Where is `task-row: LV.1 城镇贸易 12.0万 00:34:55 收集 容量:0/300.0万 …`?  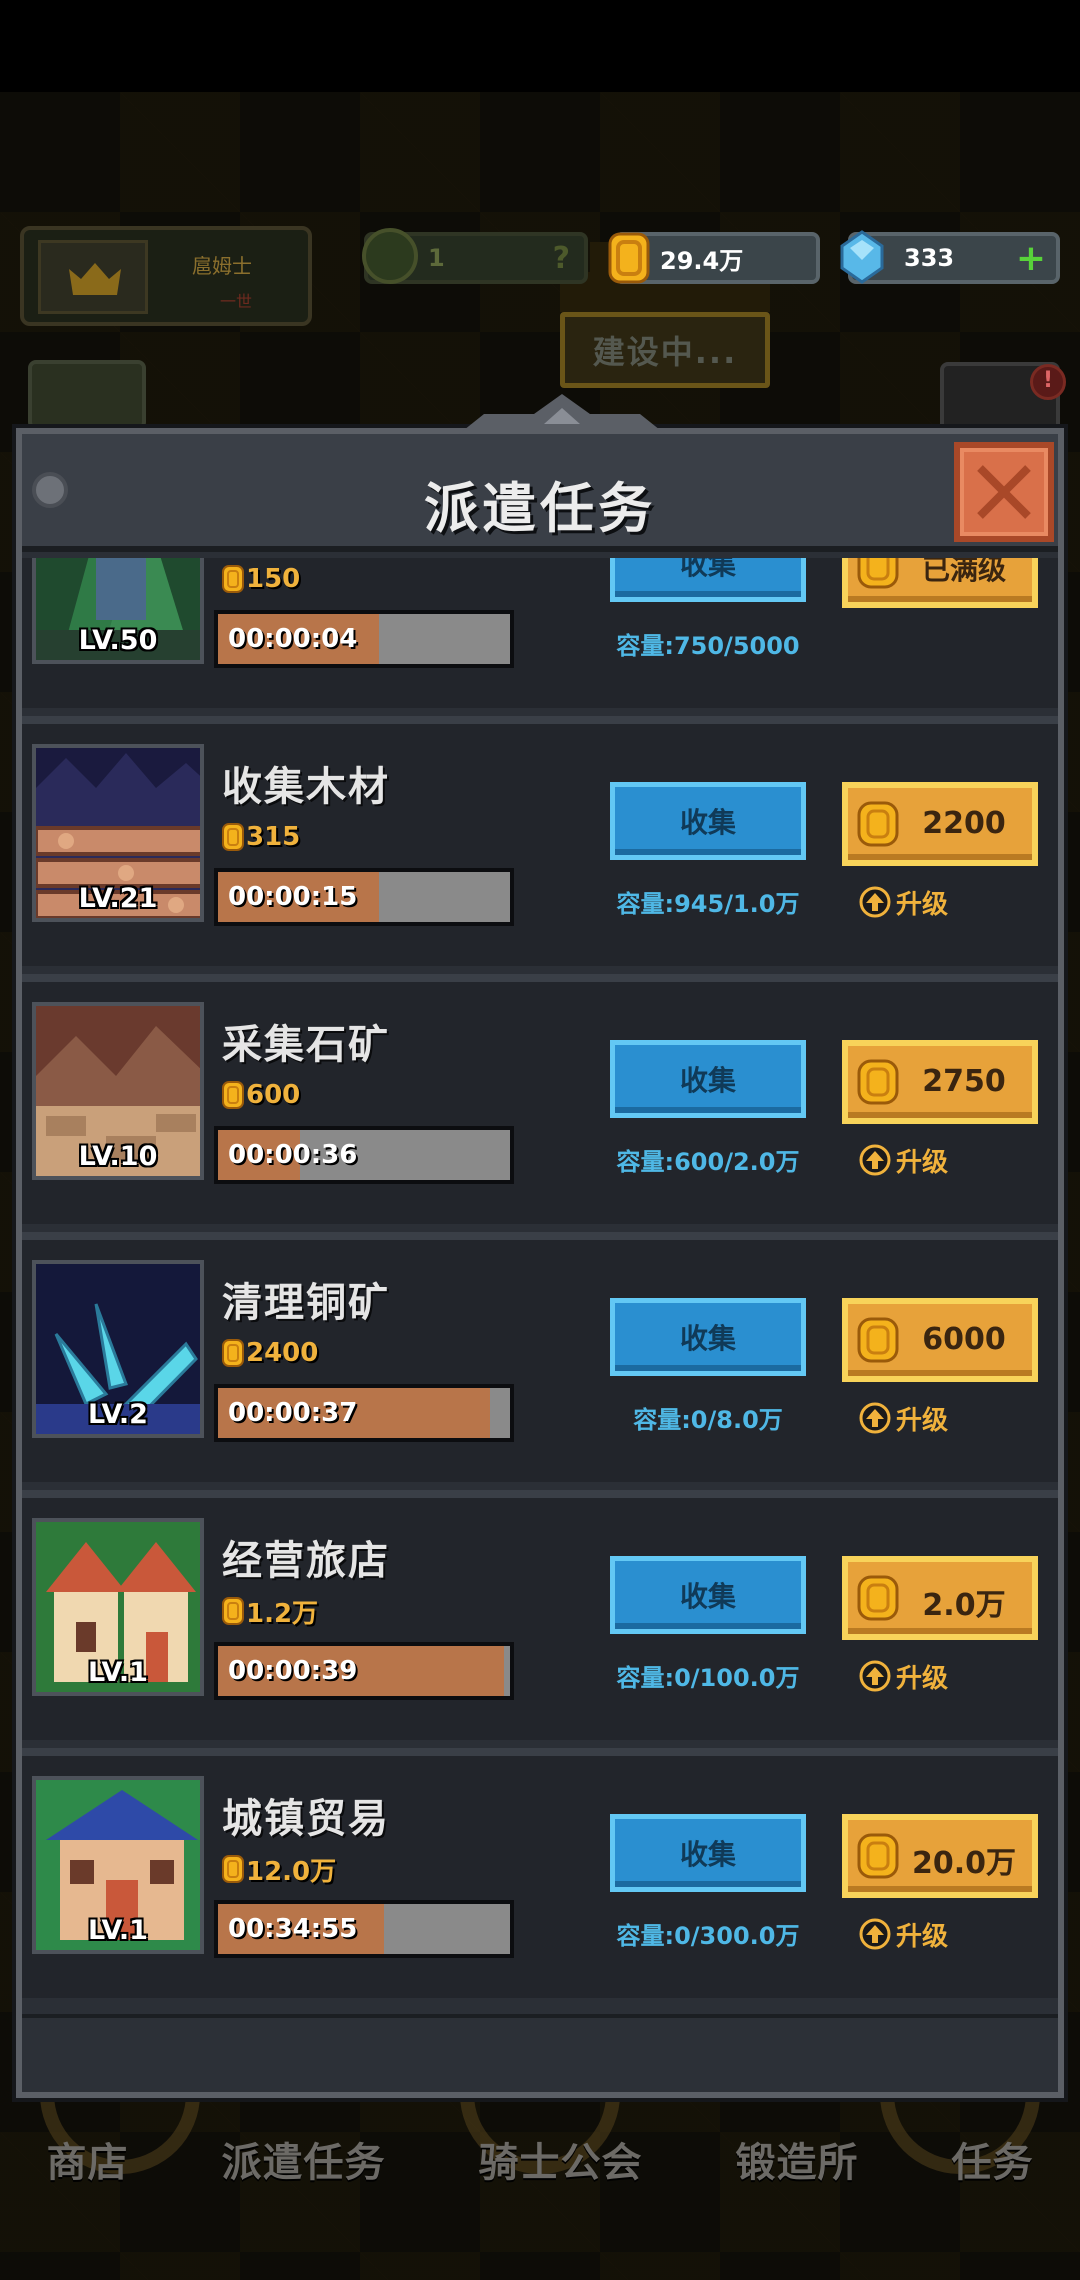 task-row: LV.1 城镇贸易 12.0万 00:34:55 收集 容量:0/300.0万 … is located at coordinates (540, 1873).